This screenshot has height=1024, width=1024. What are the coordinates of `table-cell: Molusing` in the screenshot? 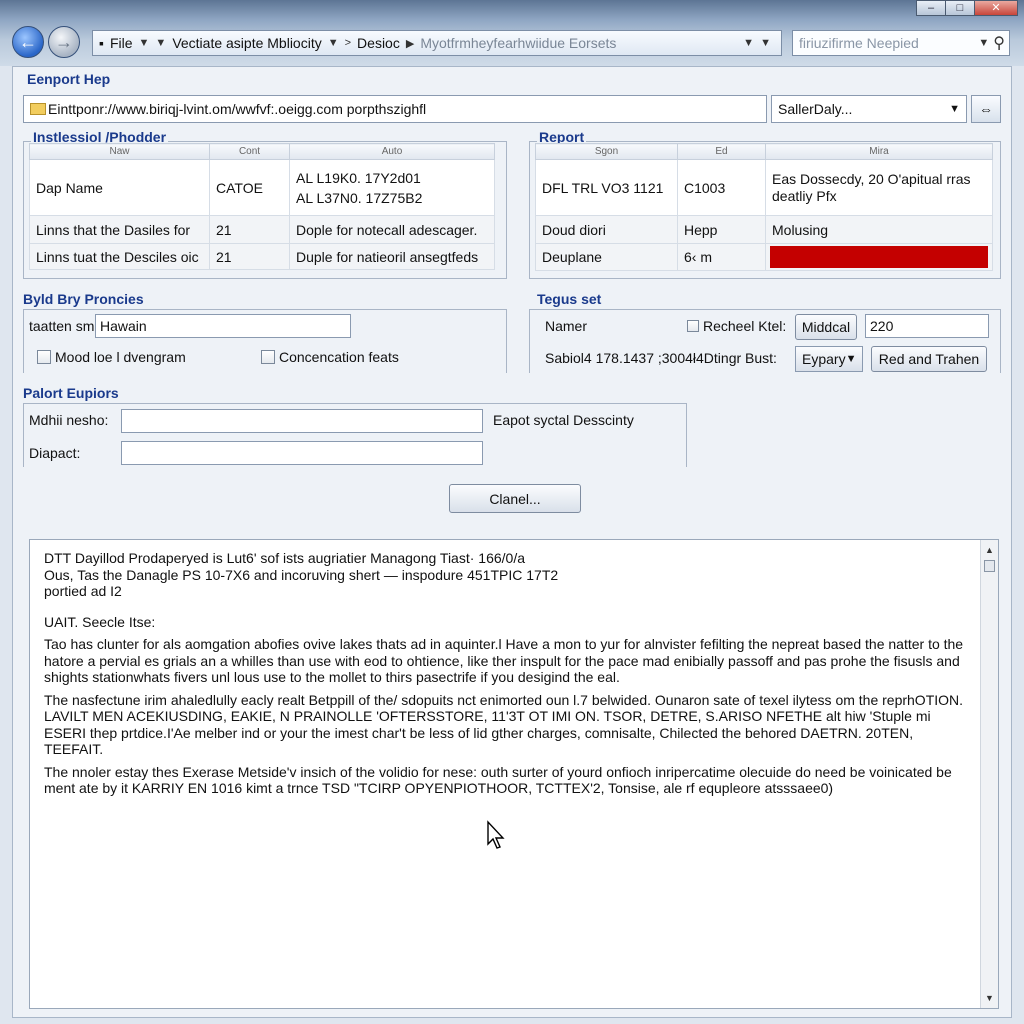 It's located at (879, 229).